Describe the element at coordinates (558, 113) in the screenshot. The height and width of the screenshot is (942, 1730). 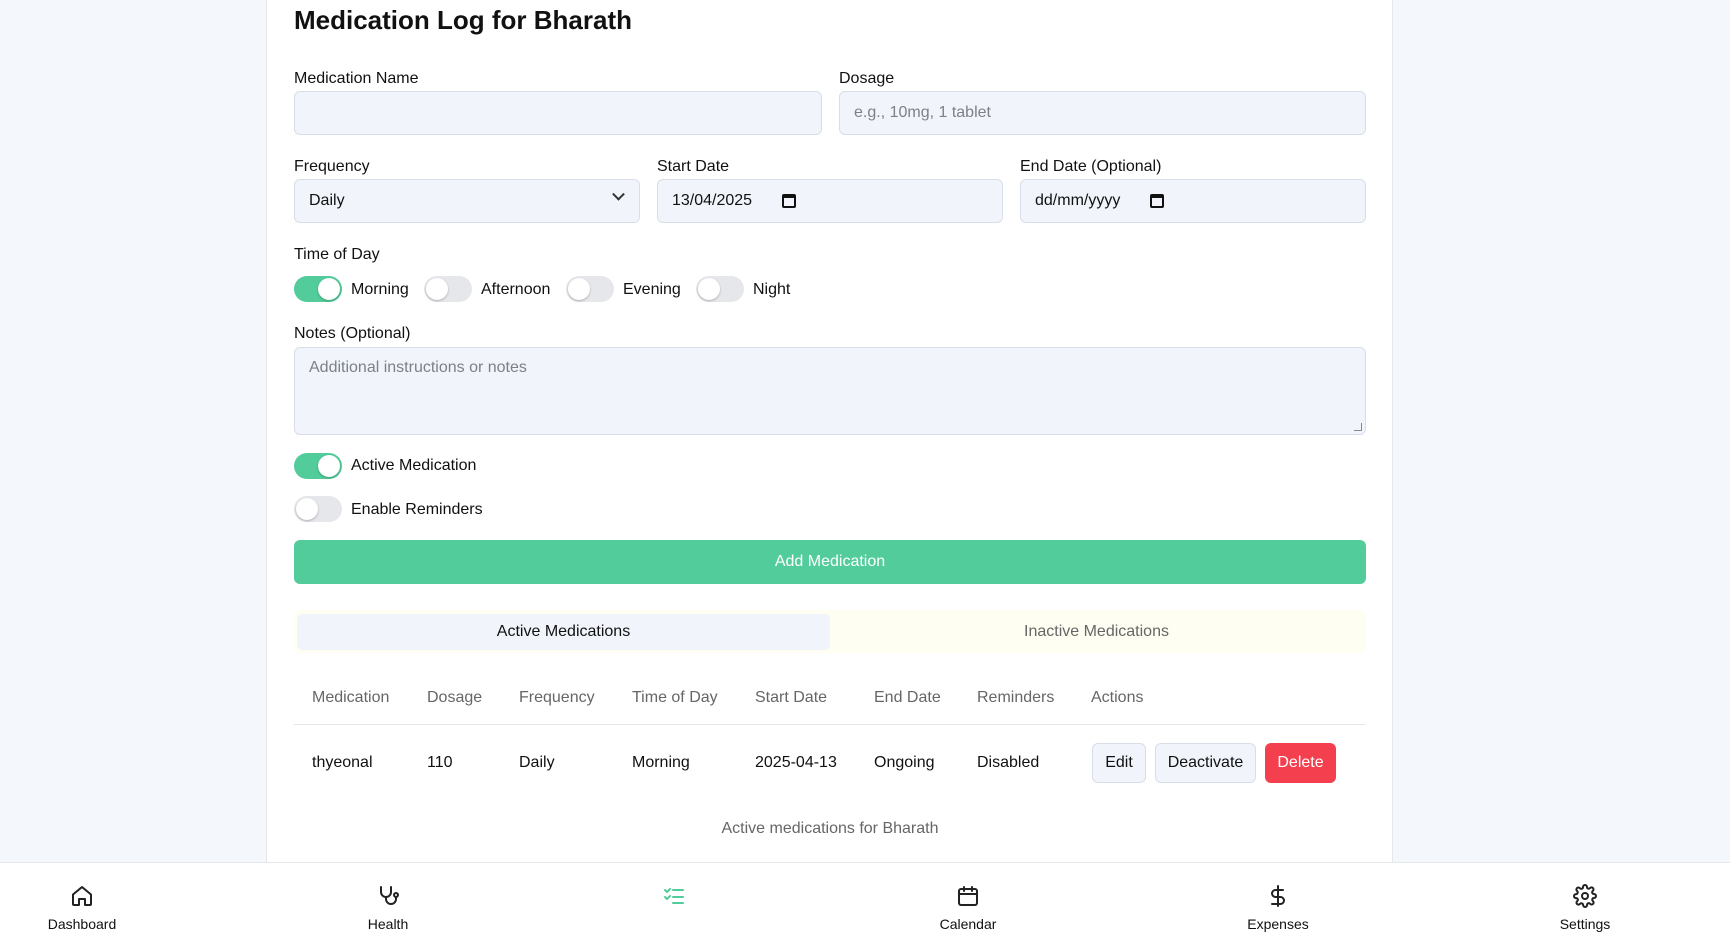
I see `medication-name-input` at that location.